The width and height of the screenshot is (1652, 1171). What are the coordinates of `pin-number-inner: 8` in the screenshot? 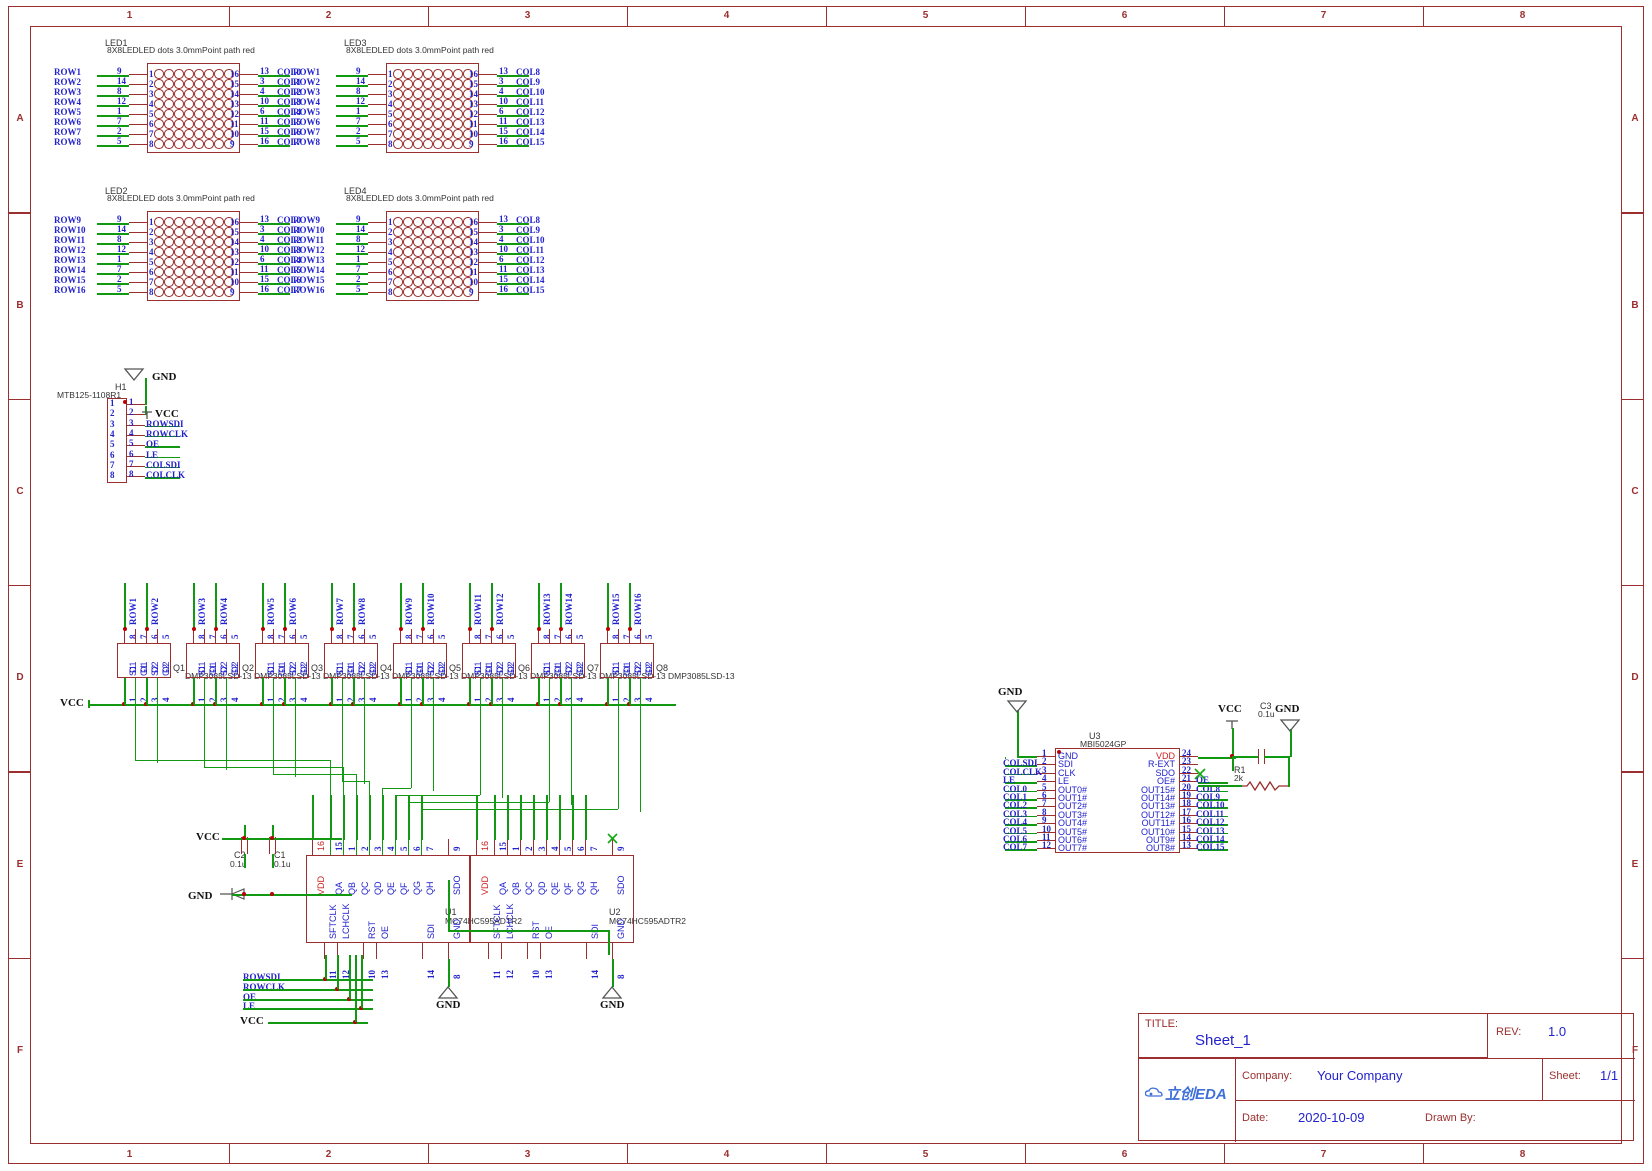 It's located at (390, 292).